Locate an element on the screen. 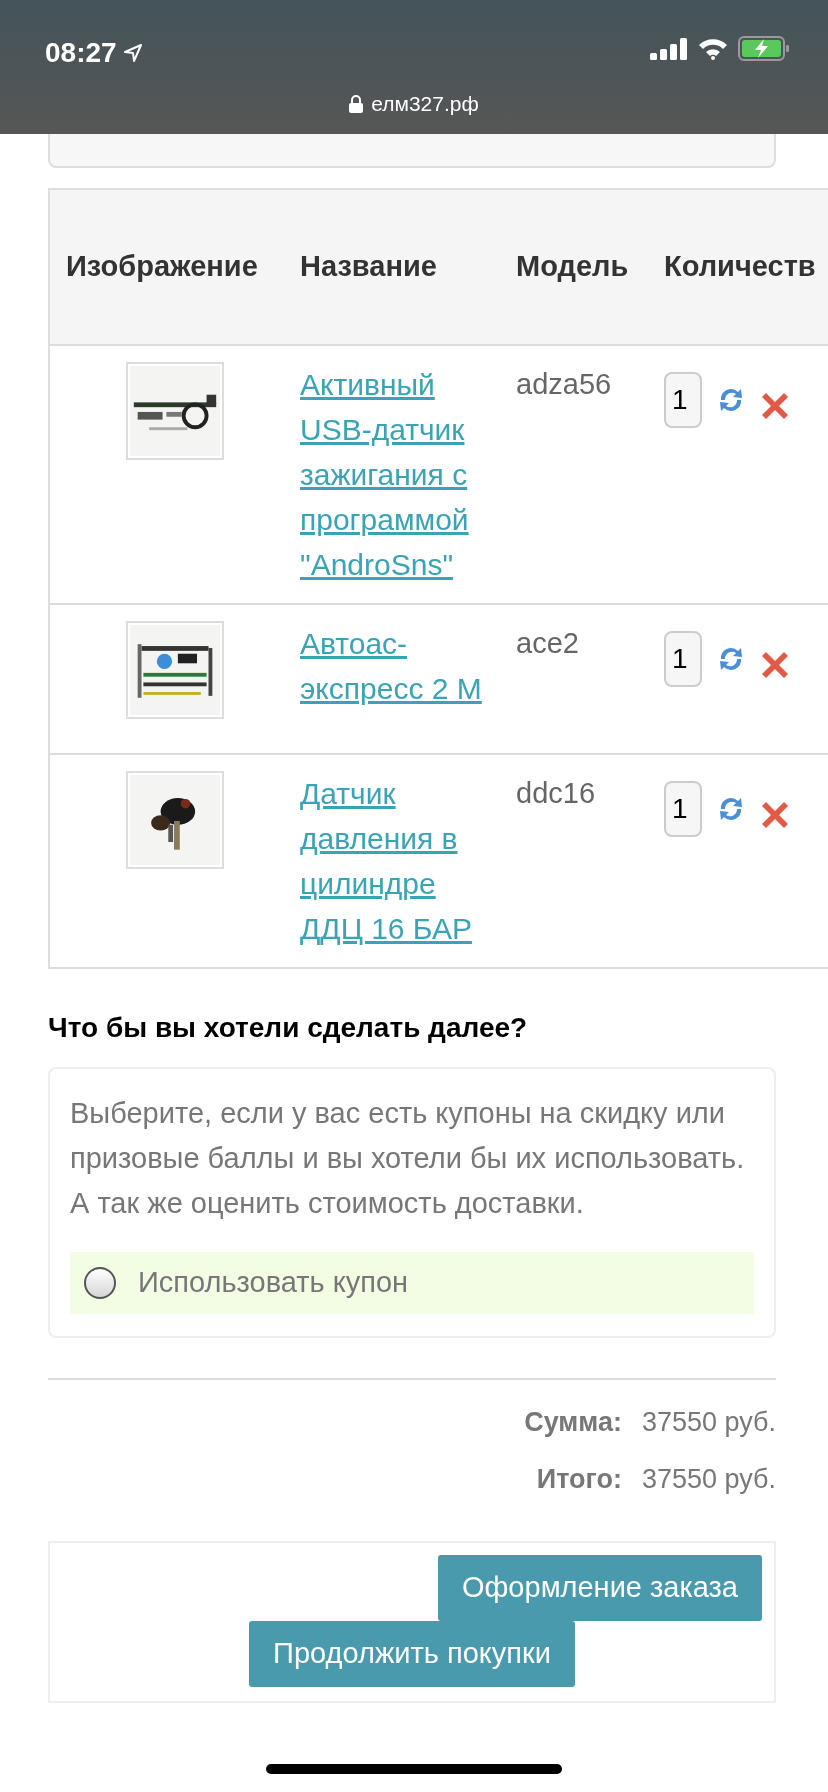 This screenshot has width=828, height=1792. total-label: Итого: is located at coordinates (579, 1479).